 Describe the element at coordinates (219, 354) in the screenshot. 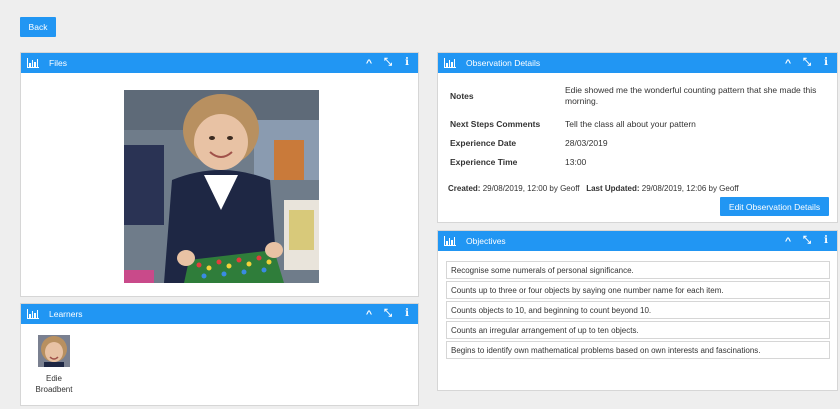

I see `learners-panel: Learners ^ ⤡ i Edie Broadbent` at that location.